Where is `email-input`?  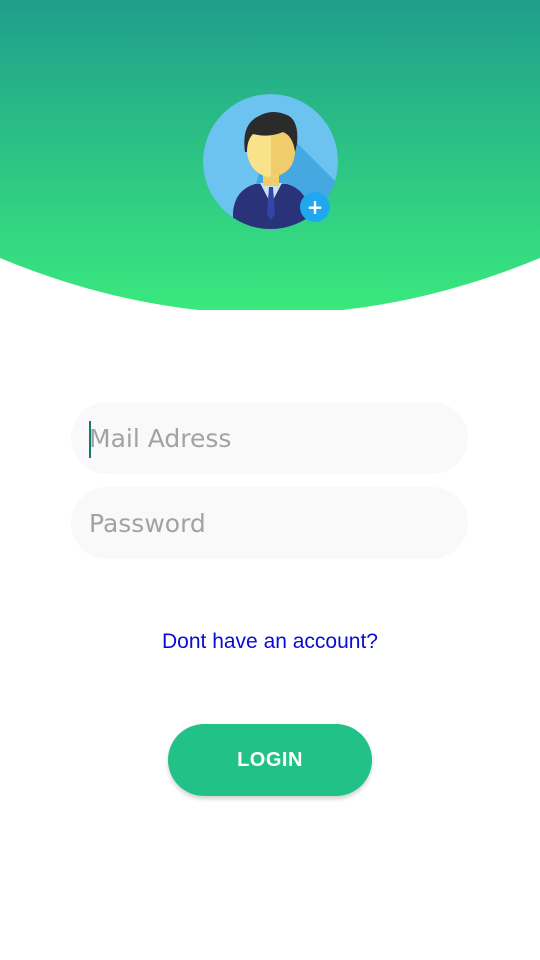 email-input is located at coordinates (278, 438).